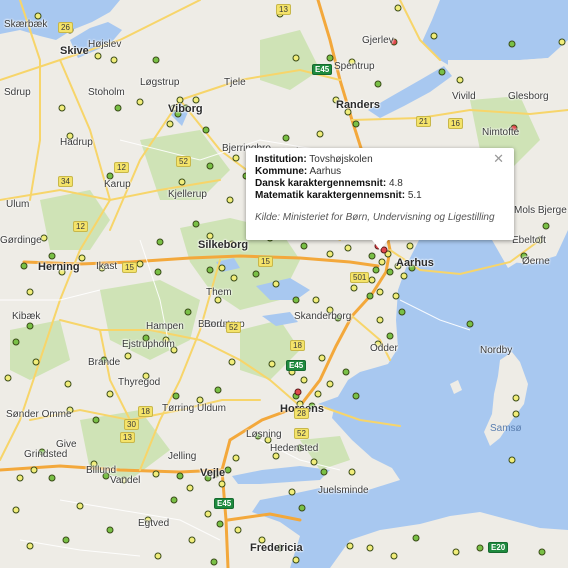 This screenshot has height=568, width=568. I want to click on close-icon: ✕, so click(498, 158).